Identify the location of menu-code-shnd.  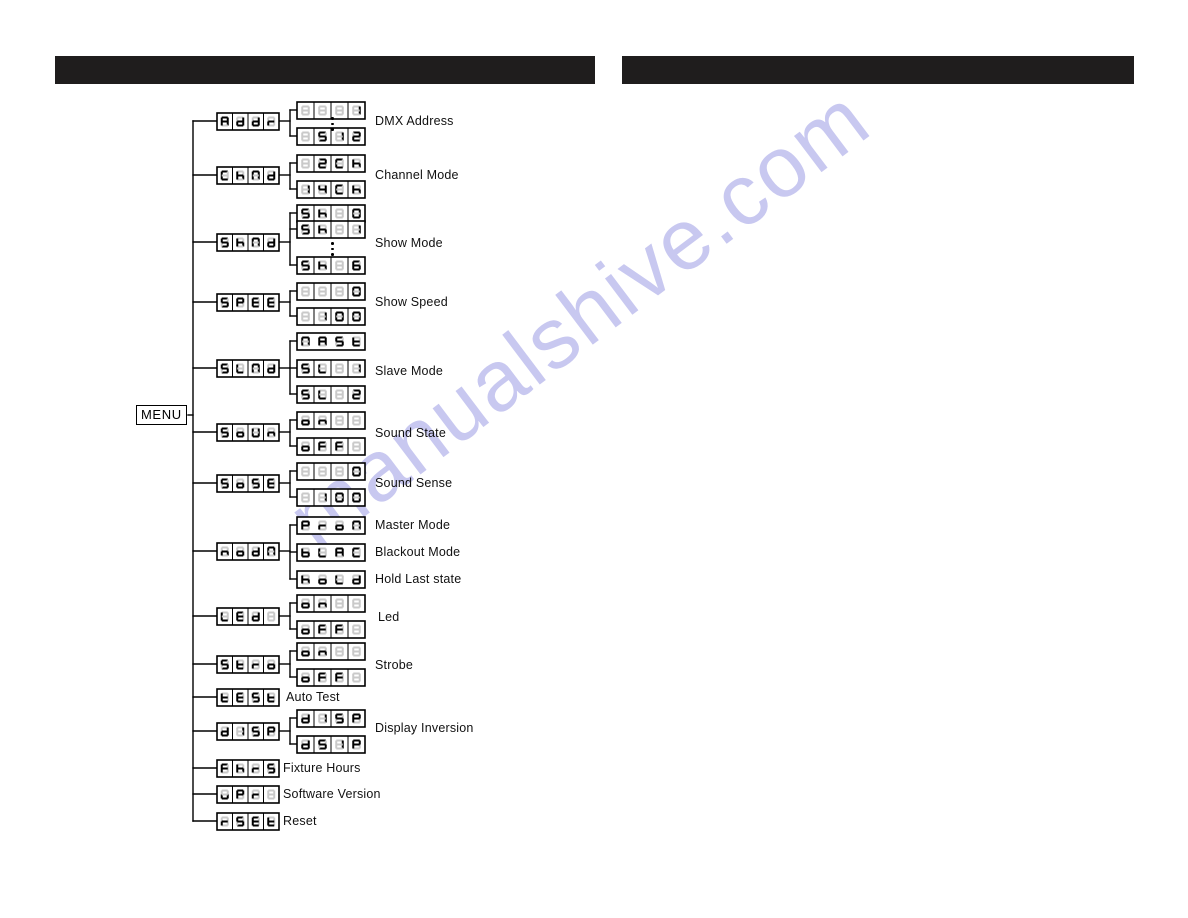
(248, 242).